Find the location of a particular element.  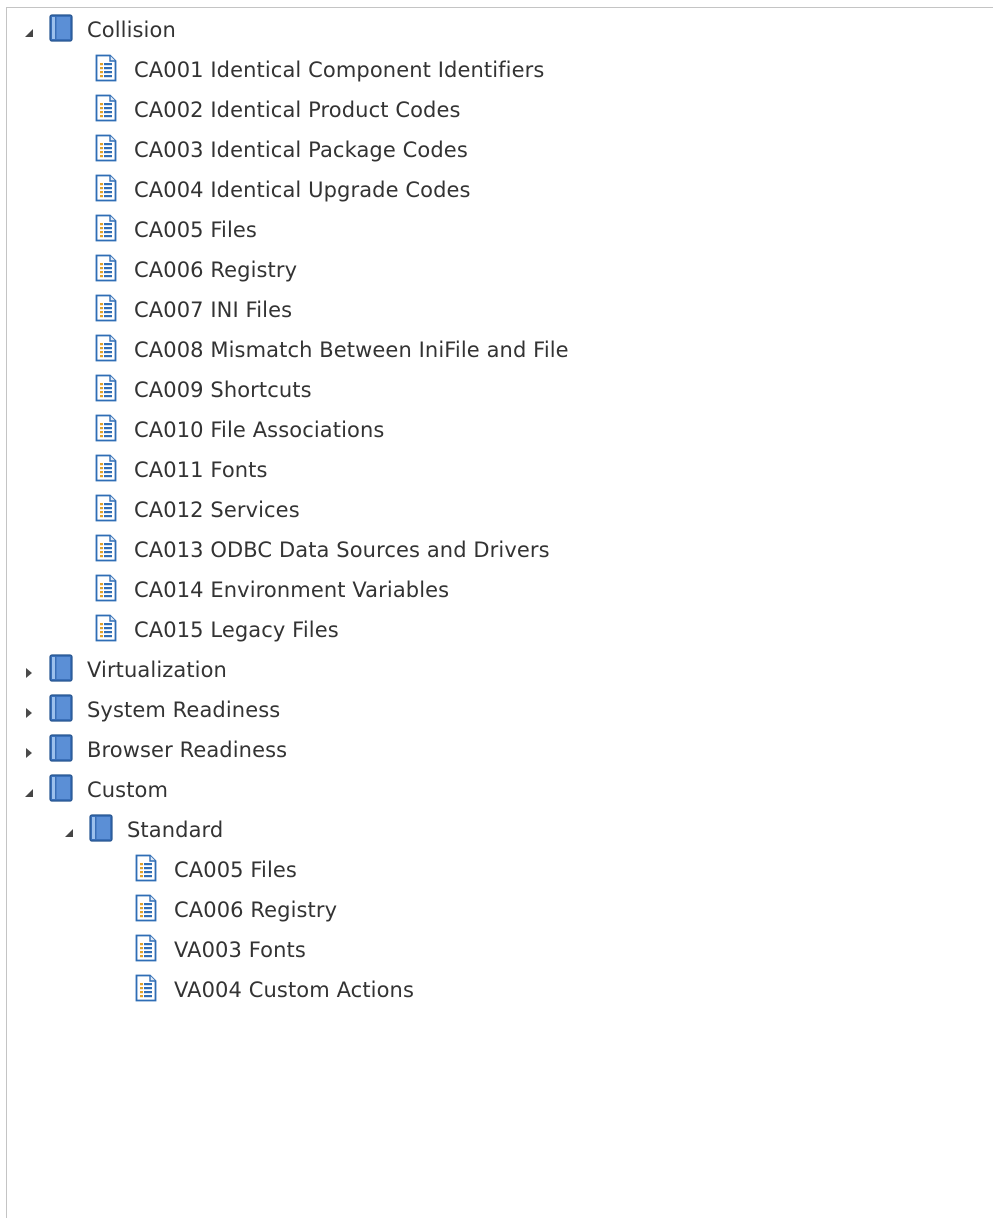

tree-node-label: Standard is located at coordinates (175, 830).